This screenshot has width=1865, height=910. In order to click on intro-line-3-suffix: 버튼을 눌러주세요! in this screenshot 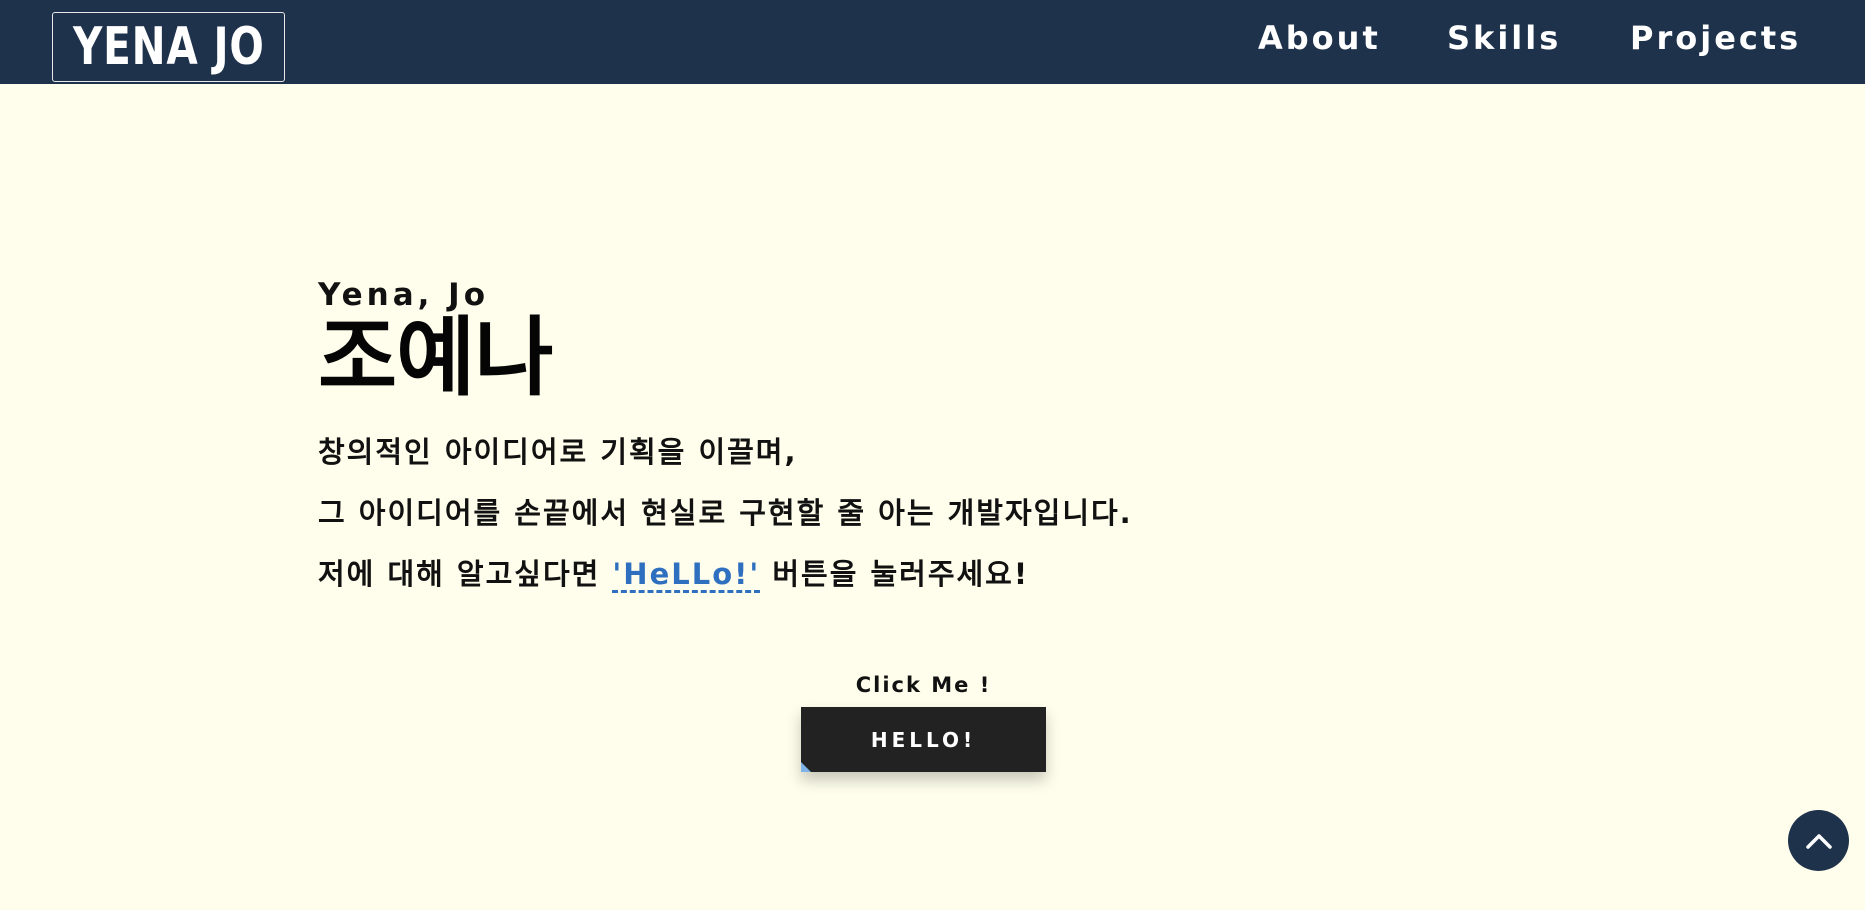, I will do `click(895, 574)`.